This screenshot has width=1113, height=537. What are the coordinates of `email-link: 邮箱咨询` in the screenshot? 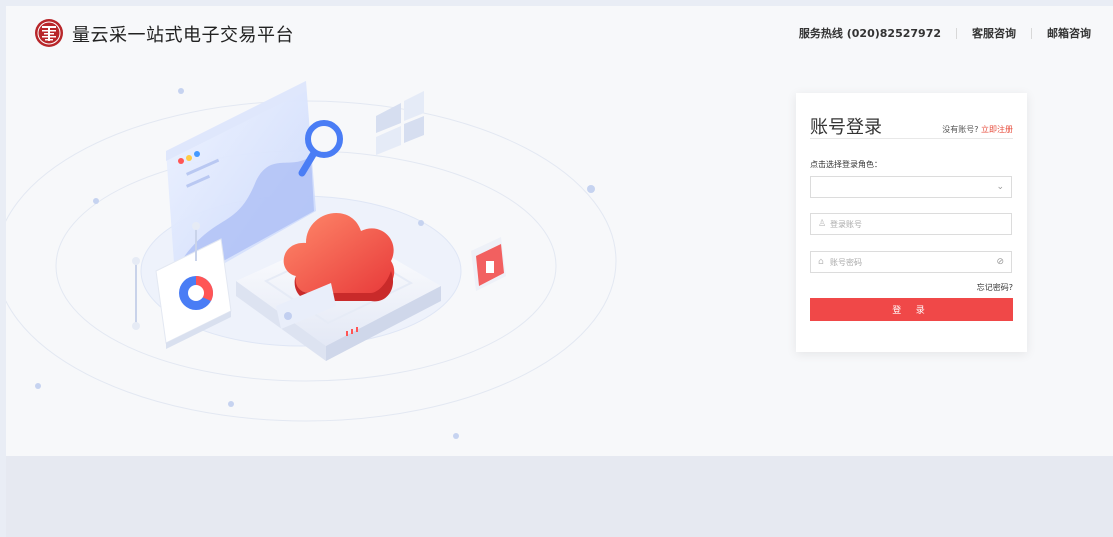 It's located at (1069, 33).